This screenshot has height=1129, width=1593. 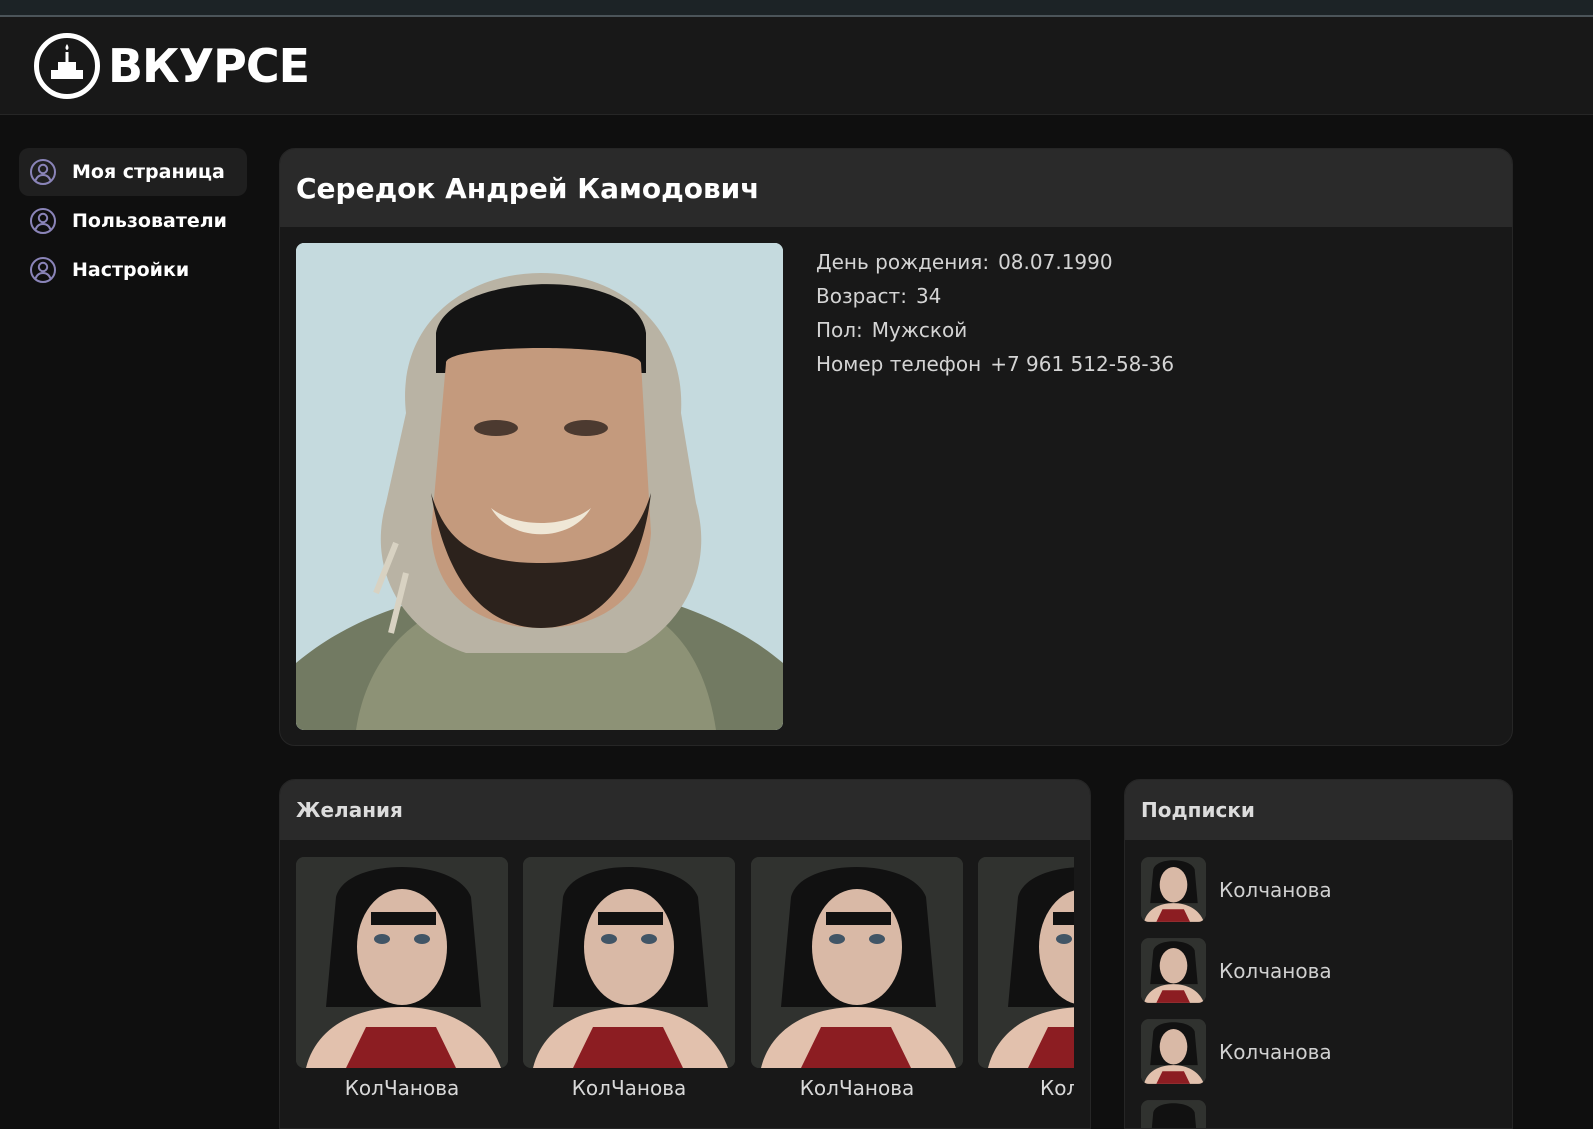 I want to click on info-value: Мужской, so click(x=919, y=330).